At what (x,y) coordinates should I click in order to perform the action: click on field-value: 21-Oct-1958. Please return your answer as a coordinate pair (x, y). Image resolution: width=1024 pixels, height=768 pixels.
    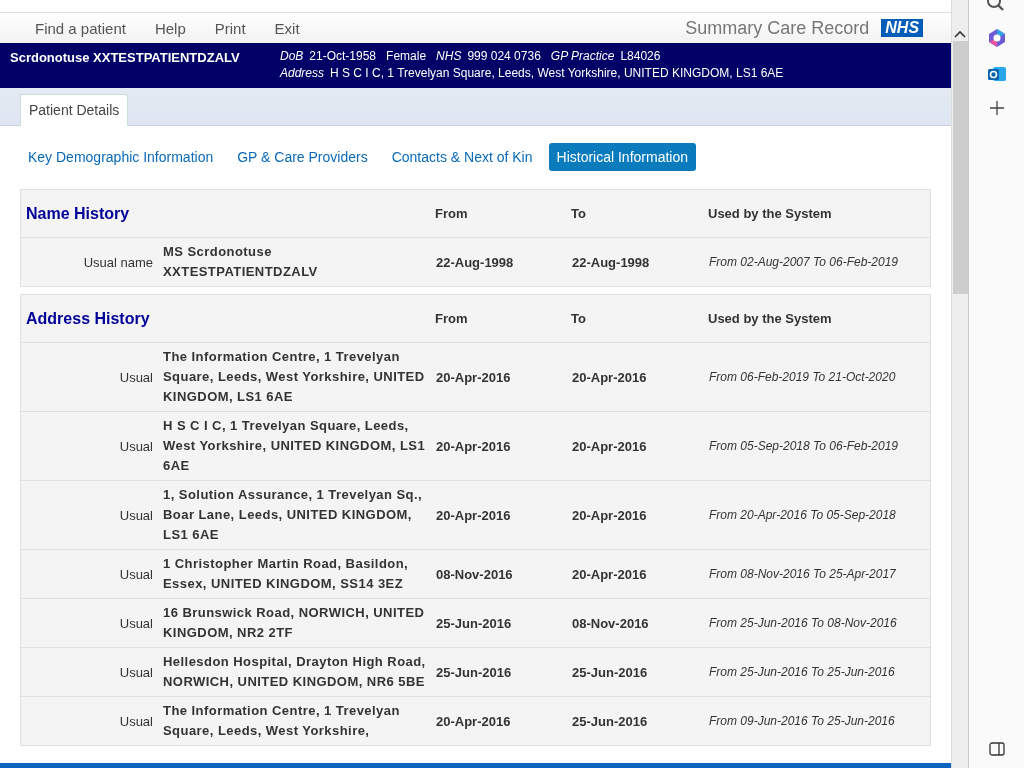
    Looking at the image, I should click on (343, 56).